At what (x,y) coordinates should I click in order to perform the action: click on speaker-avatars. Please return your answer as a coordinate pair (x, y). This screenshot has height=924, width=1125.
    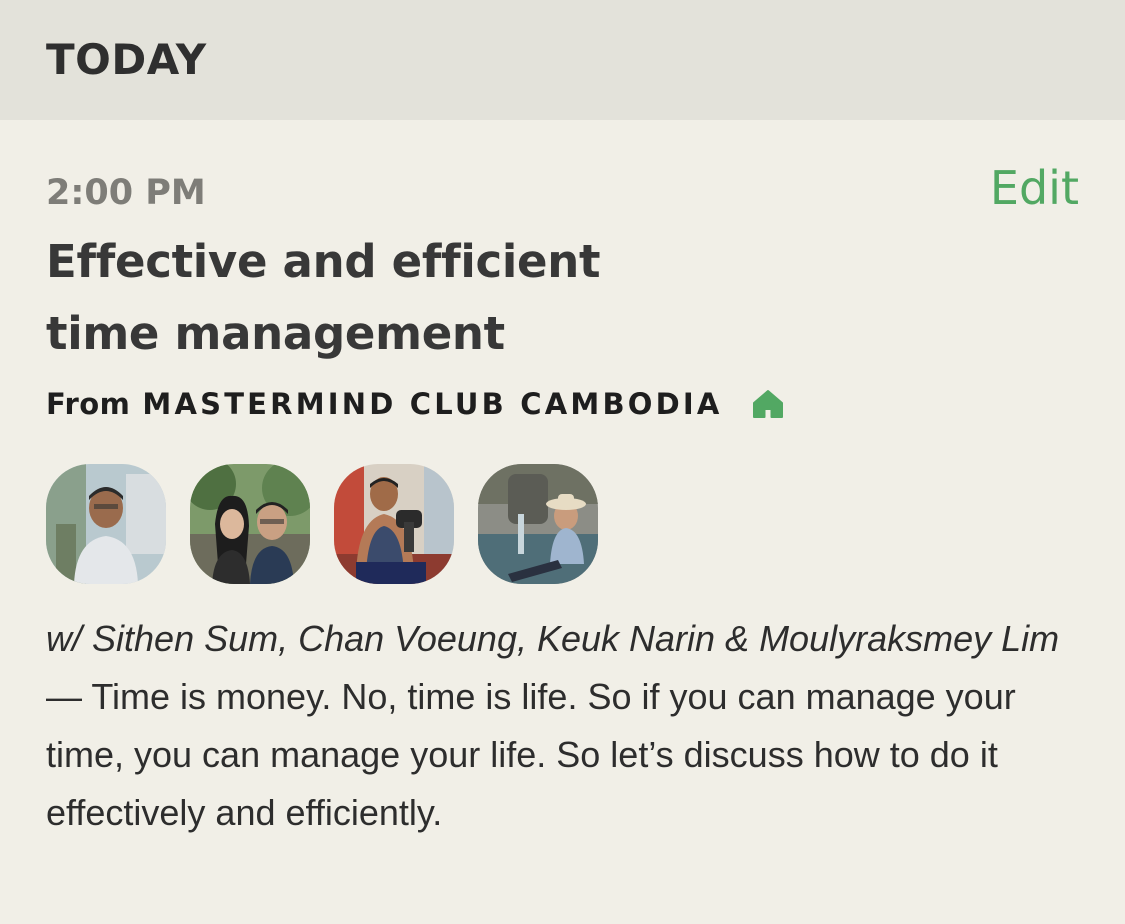
    Looking at the image, I should click on (334, 524).